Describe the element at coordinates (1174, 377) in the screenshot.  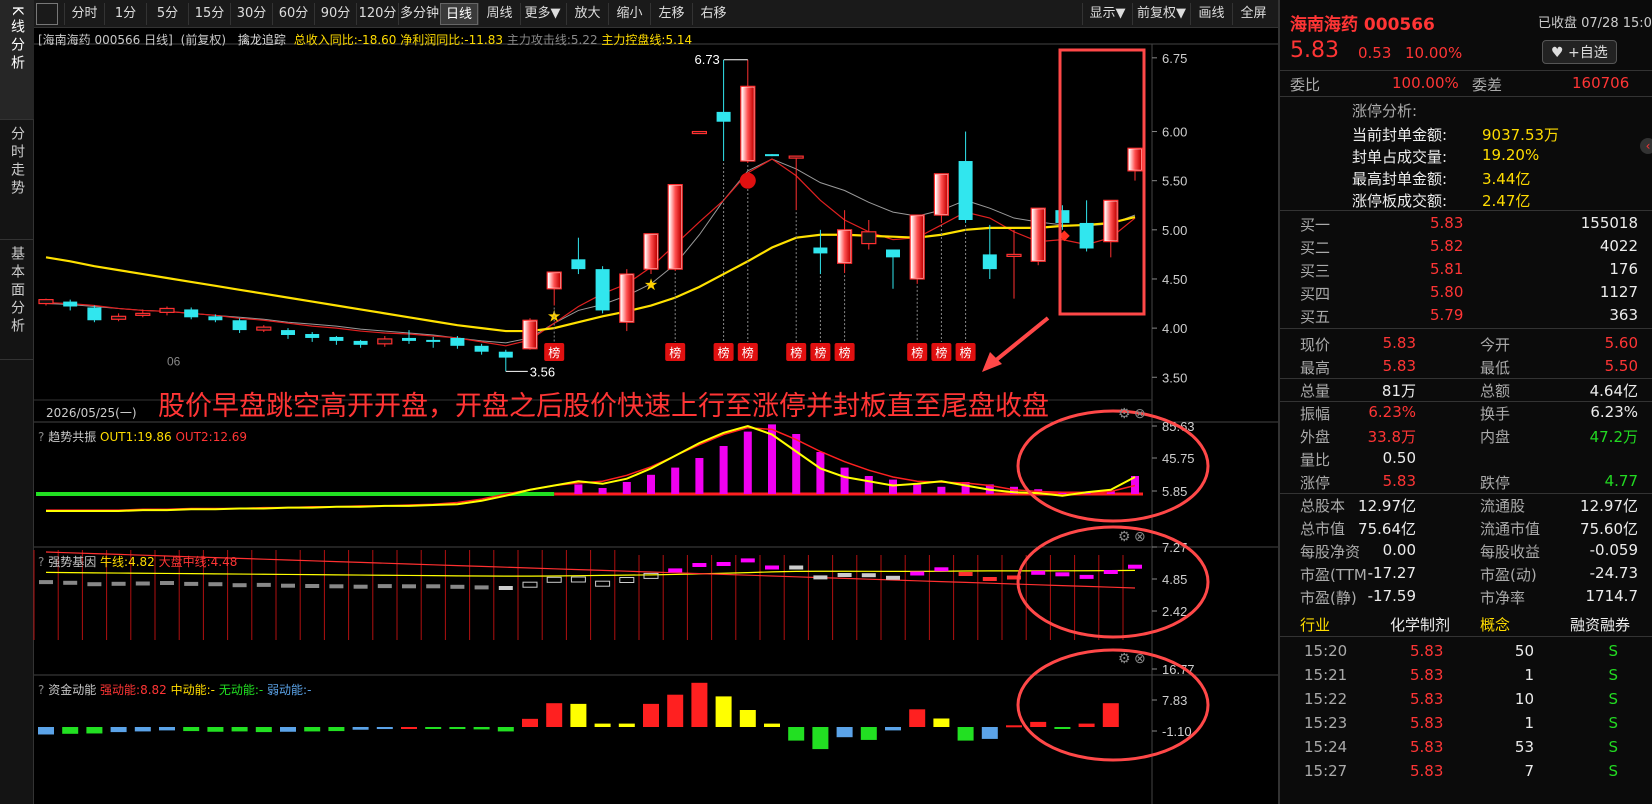
I see `y-tick-label: 3.50` at that location.